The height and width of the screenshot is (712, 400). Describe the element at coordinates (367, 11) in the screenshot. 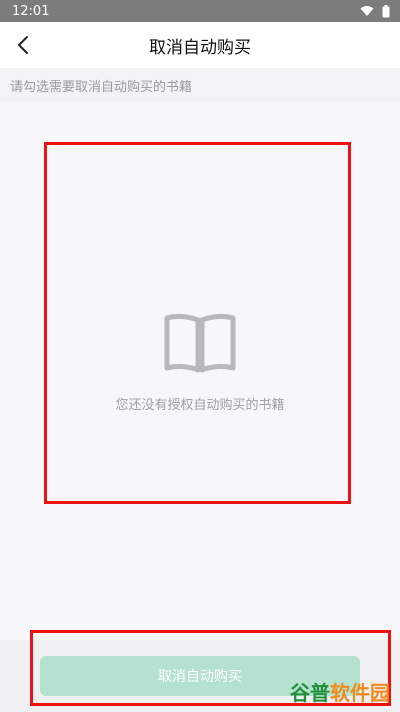

I see `wifi-icon` at that location.